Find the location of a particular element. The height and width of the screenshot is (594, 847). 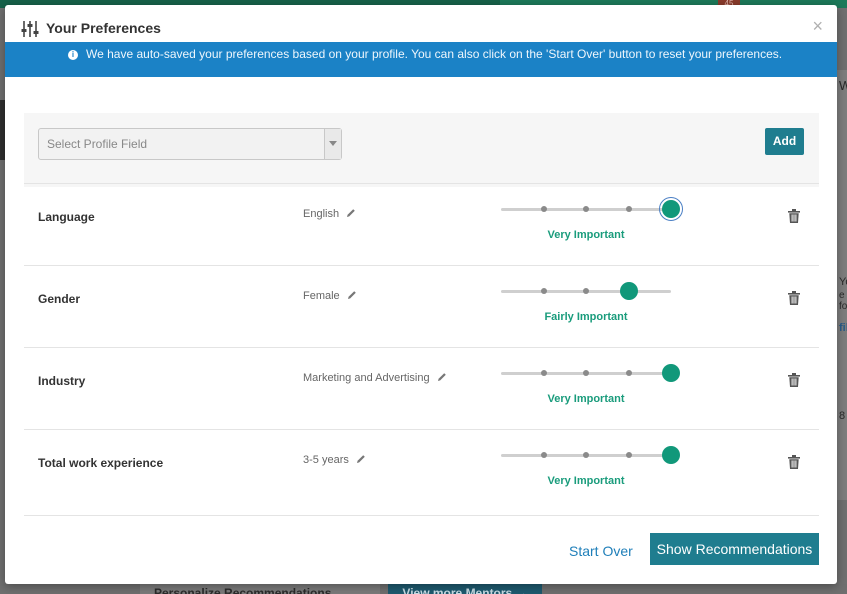

background-fragment: Yo is located at coordinates (843, 282).